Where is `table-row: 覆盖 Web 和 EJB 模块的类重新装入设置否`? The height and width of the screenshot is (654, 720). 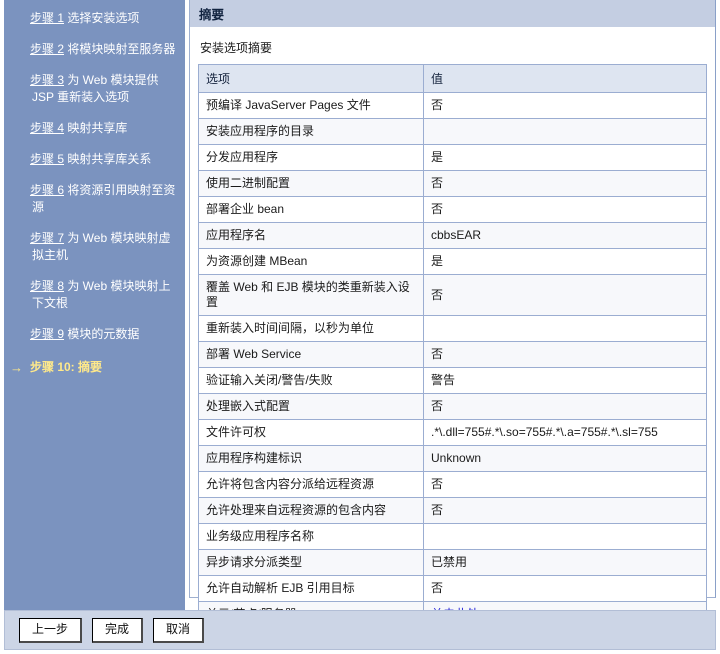 table-row: 覆盖 Web 和 EJB 模块的类重新装入设置否 is located at coordinates (452, 295).